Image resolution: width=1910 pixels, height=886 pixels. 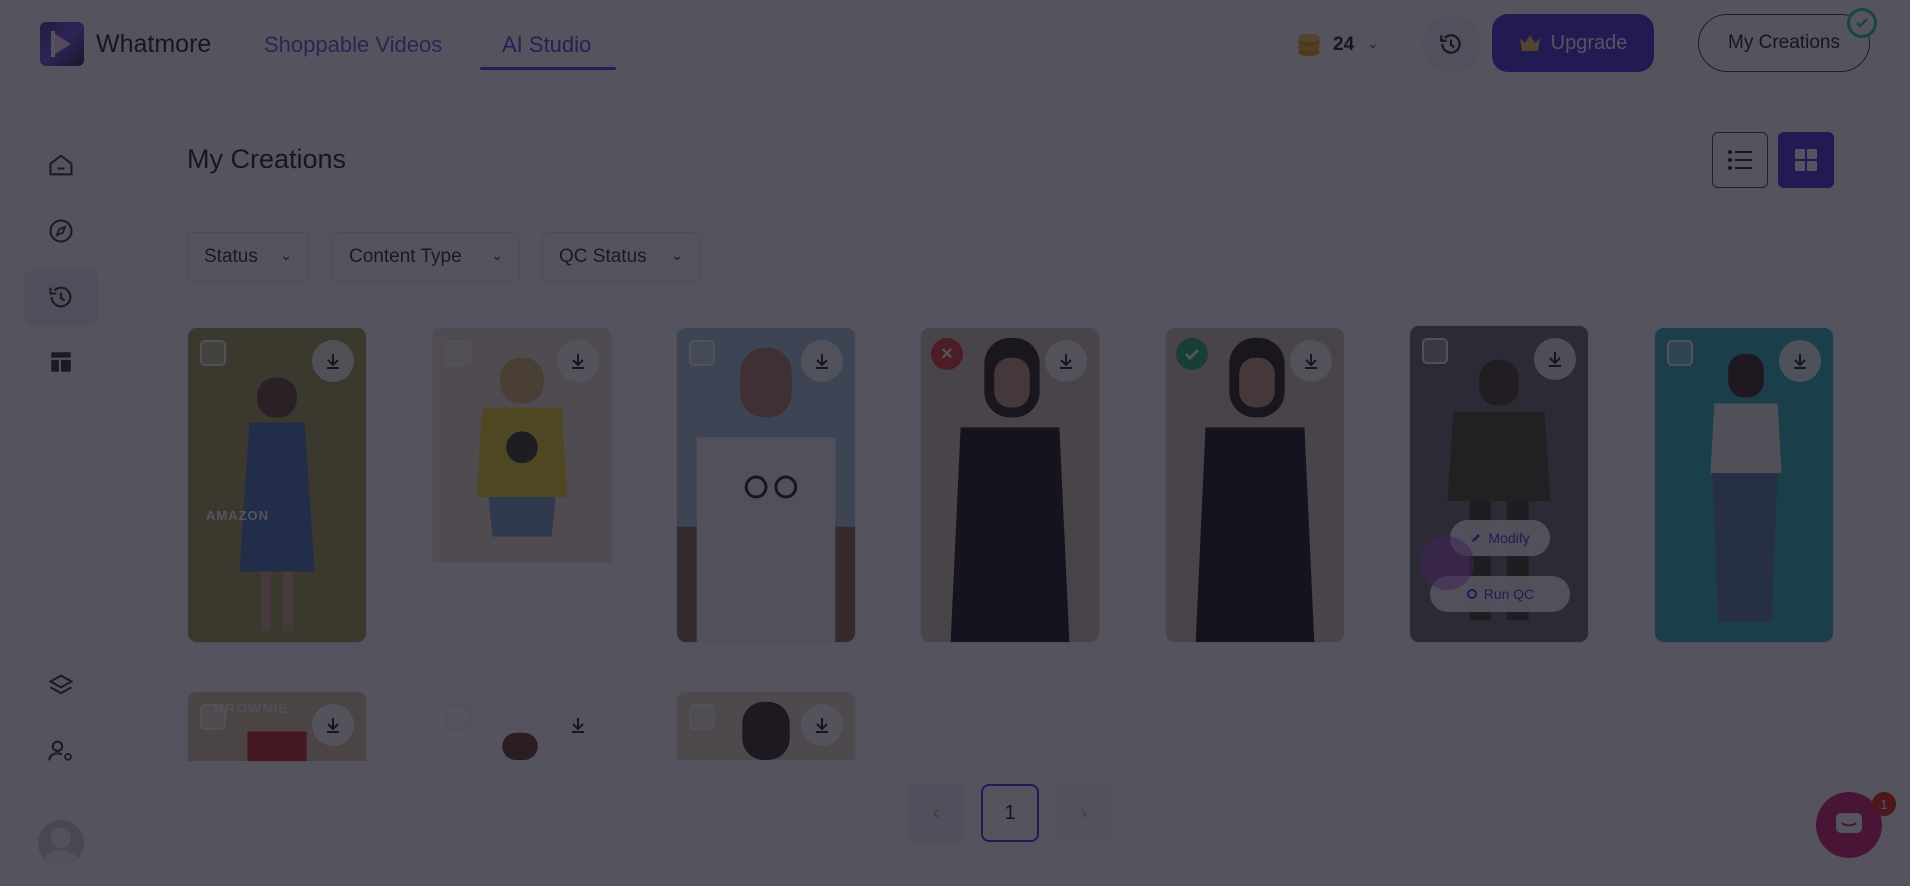 I want to click on chat-unread-badge: 1, so click(x=1884, y=804).